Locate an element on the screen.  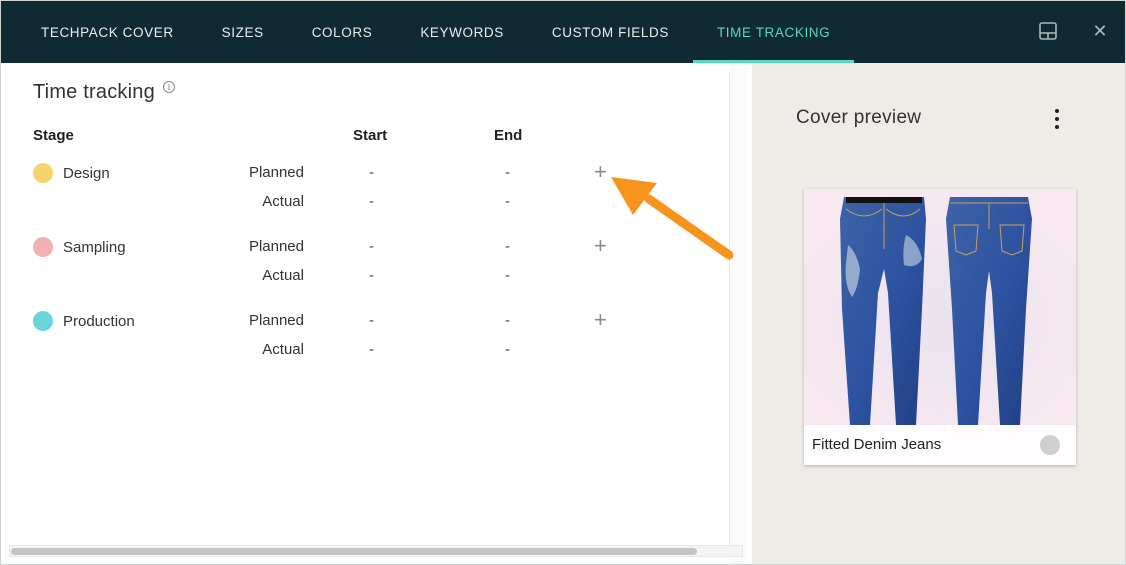
panel-layout-icon is located at coordinates (1048, 31).